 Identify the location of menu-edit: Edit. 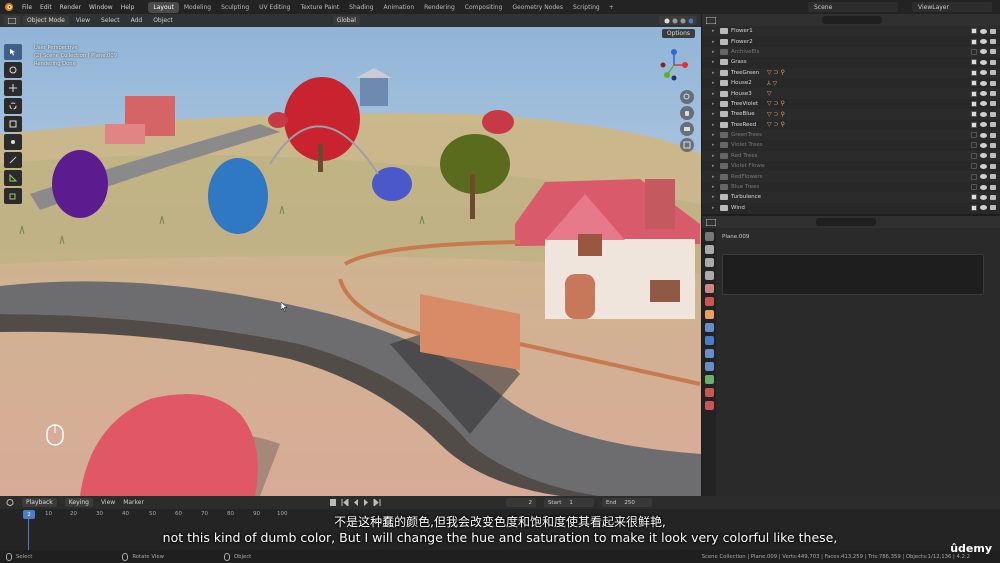
(46, 7).